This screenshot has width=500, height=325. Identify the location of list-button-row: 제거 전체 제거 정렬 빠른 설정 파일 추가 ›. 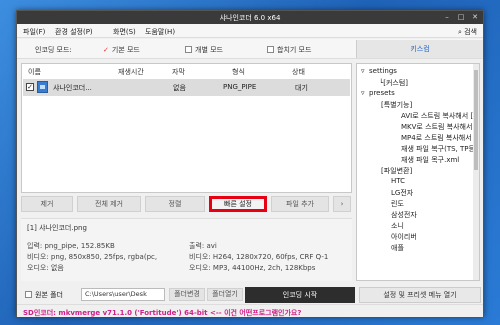
(186, 205).